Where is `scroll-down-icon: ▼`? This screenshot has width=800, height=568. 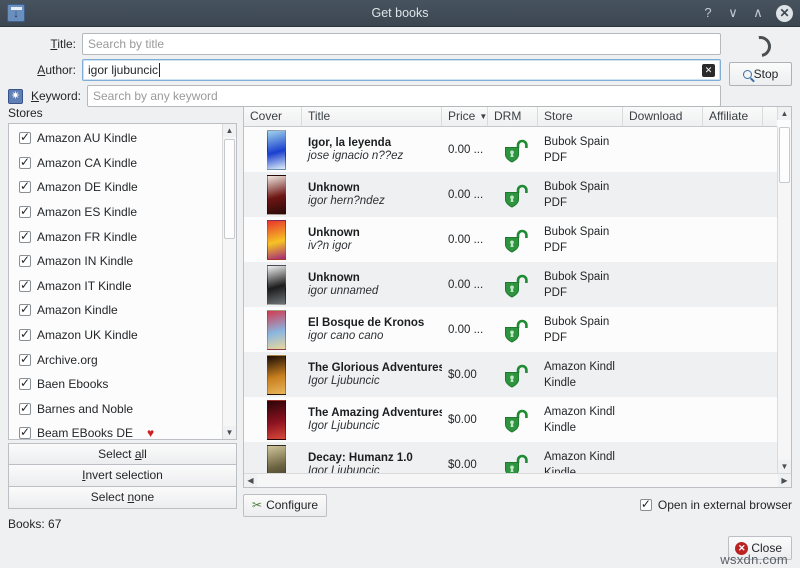
scroll-down-icon: ▼ is located at coordinates (229, 432).